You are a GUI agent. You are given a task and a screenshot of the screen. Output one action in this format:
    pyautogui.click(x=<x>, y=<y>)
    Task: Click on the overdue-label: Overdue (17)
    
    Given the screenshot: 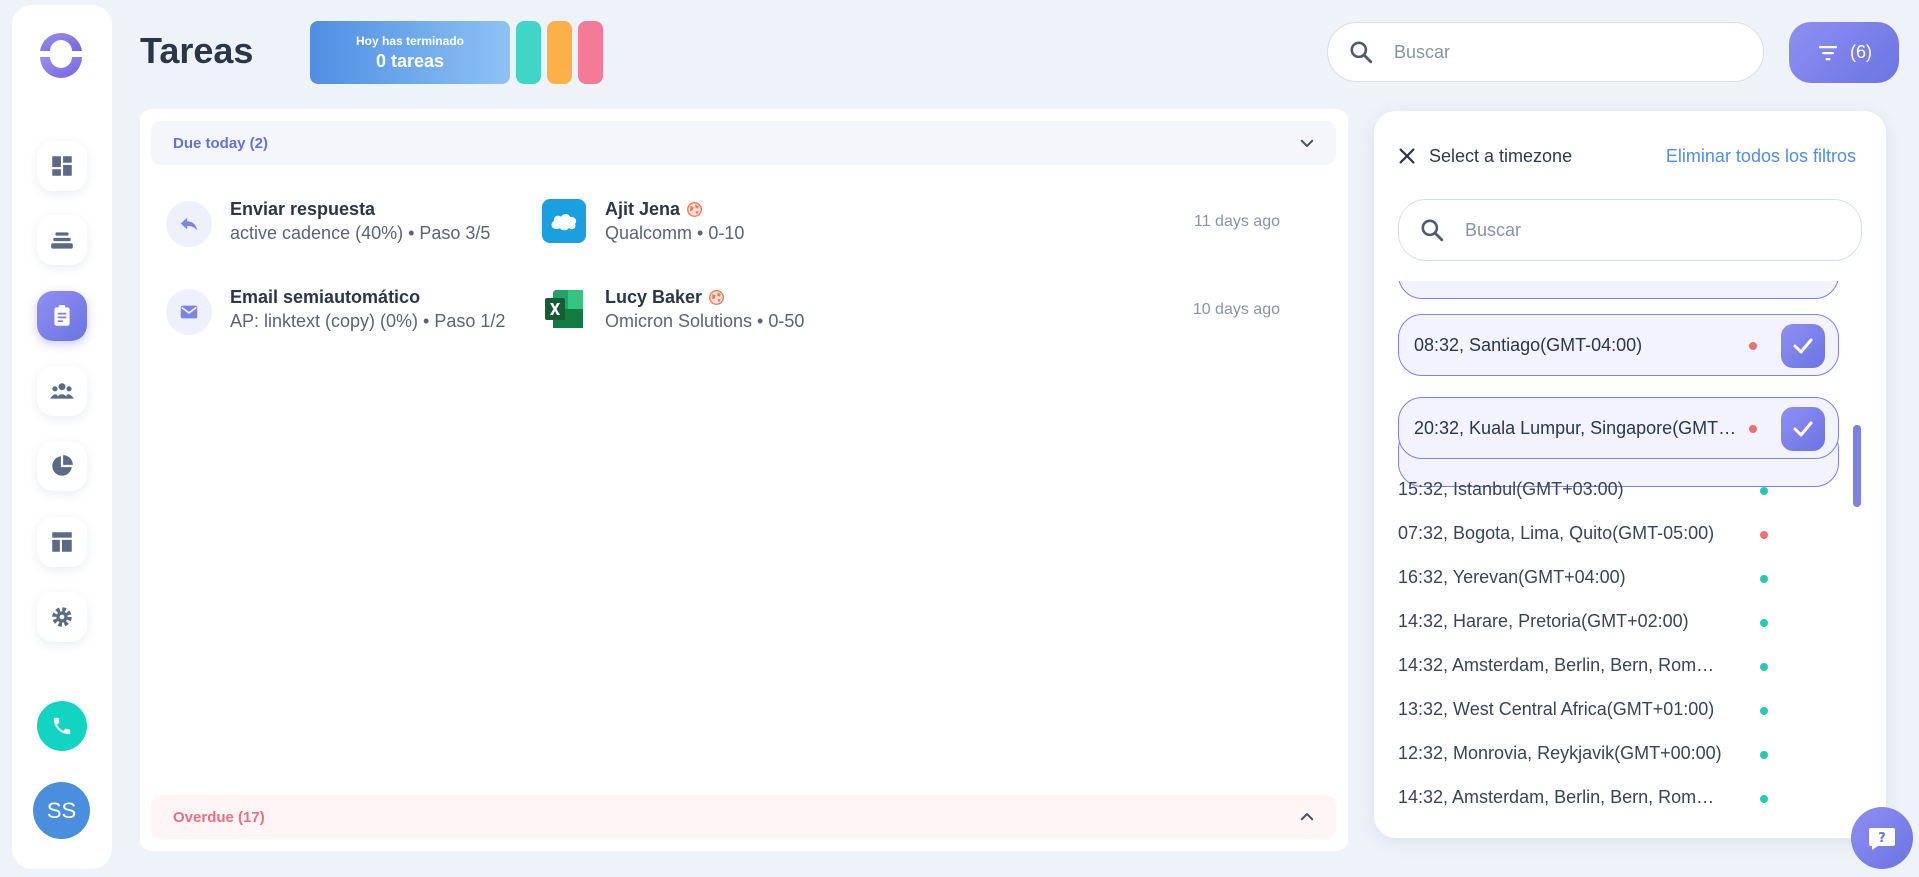 What is the action you would take?
    pyautogui.click(x=219, y=817)
    